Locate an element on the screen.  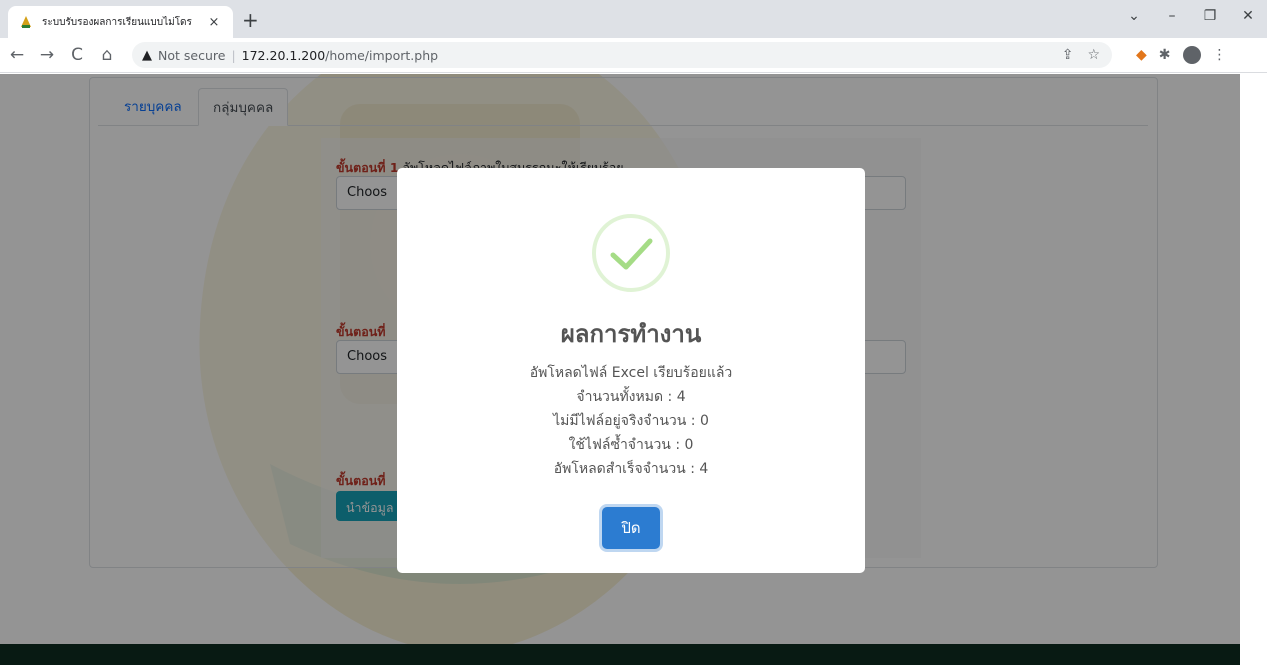
tab-close-icon: × is located at coordinates (214, 22).